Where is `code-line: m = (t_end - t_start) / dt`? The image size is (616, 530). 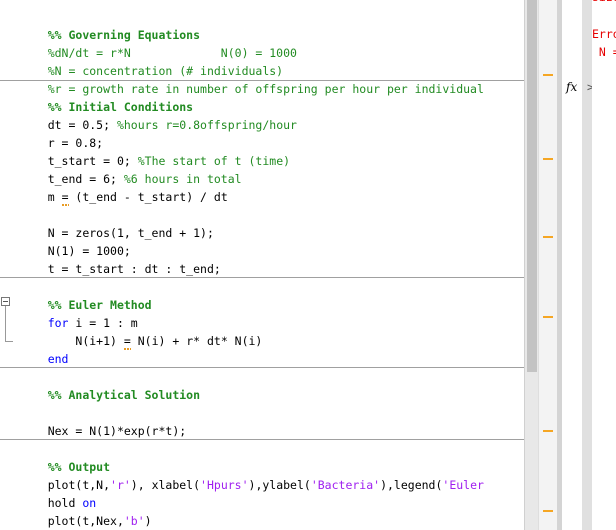 code-line: m = (t_end - t_start) / dt is located at coordinates (124, 187).